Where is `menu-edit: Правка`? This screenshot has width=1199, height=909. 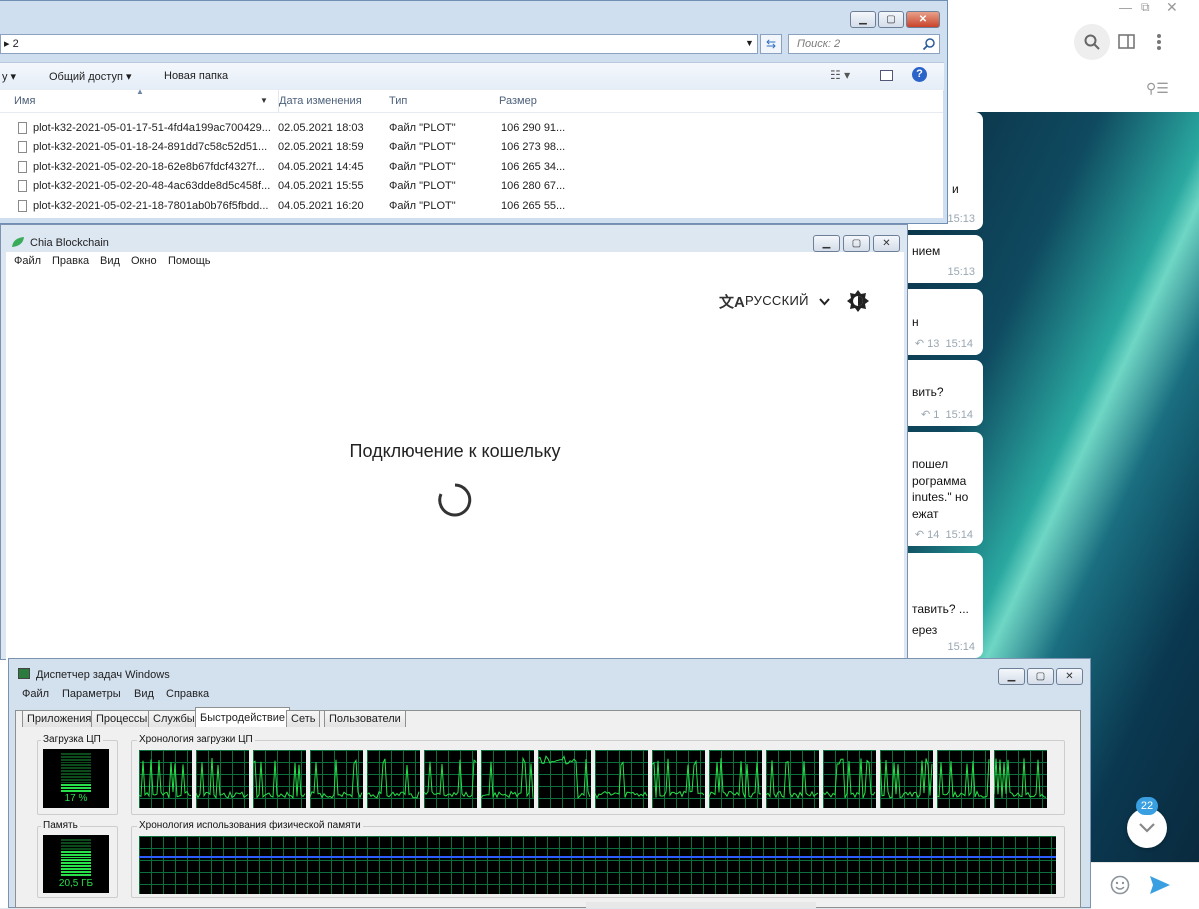 menu-edit: Правка is located at coordinates (70, 261).